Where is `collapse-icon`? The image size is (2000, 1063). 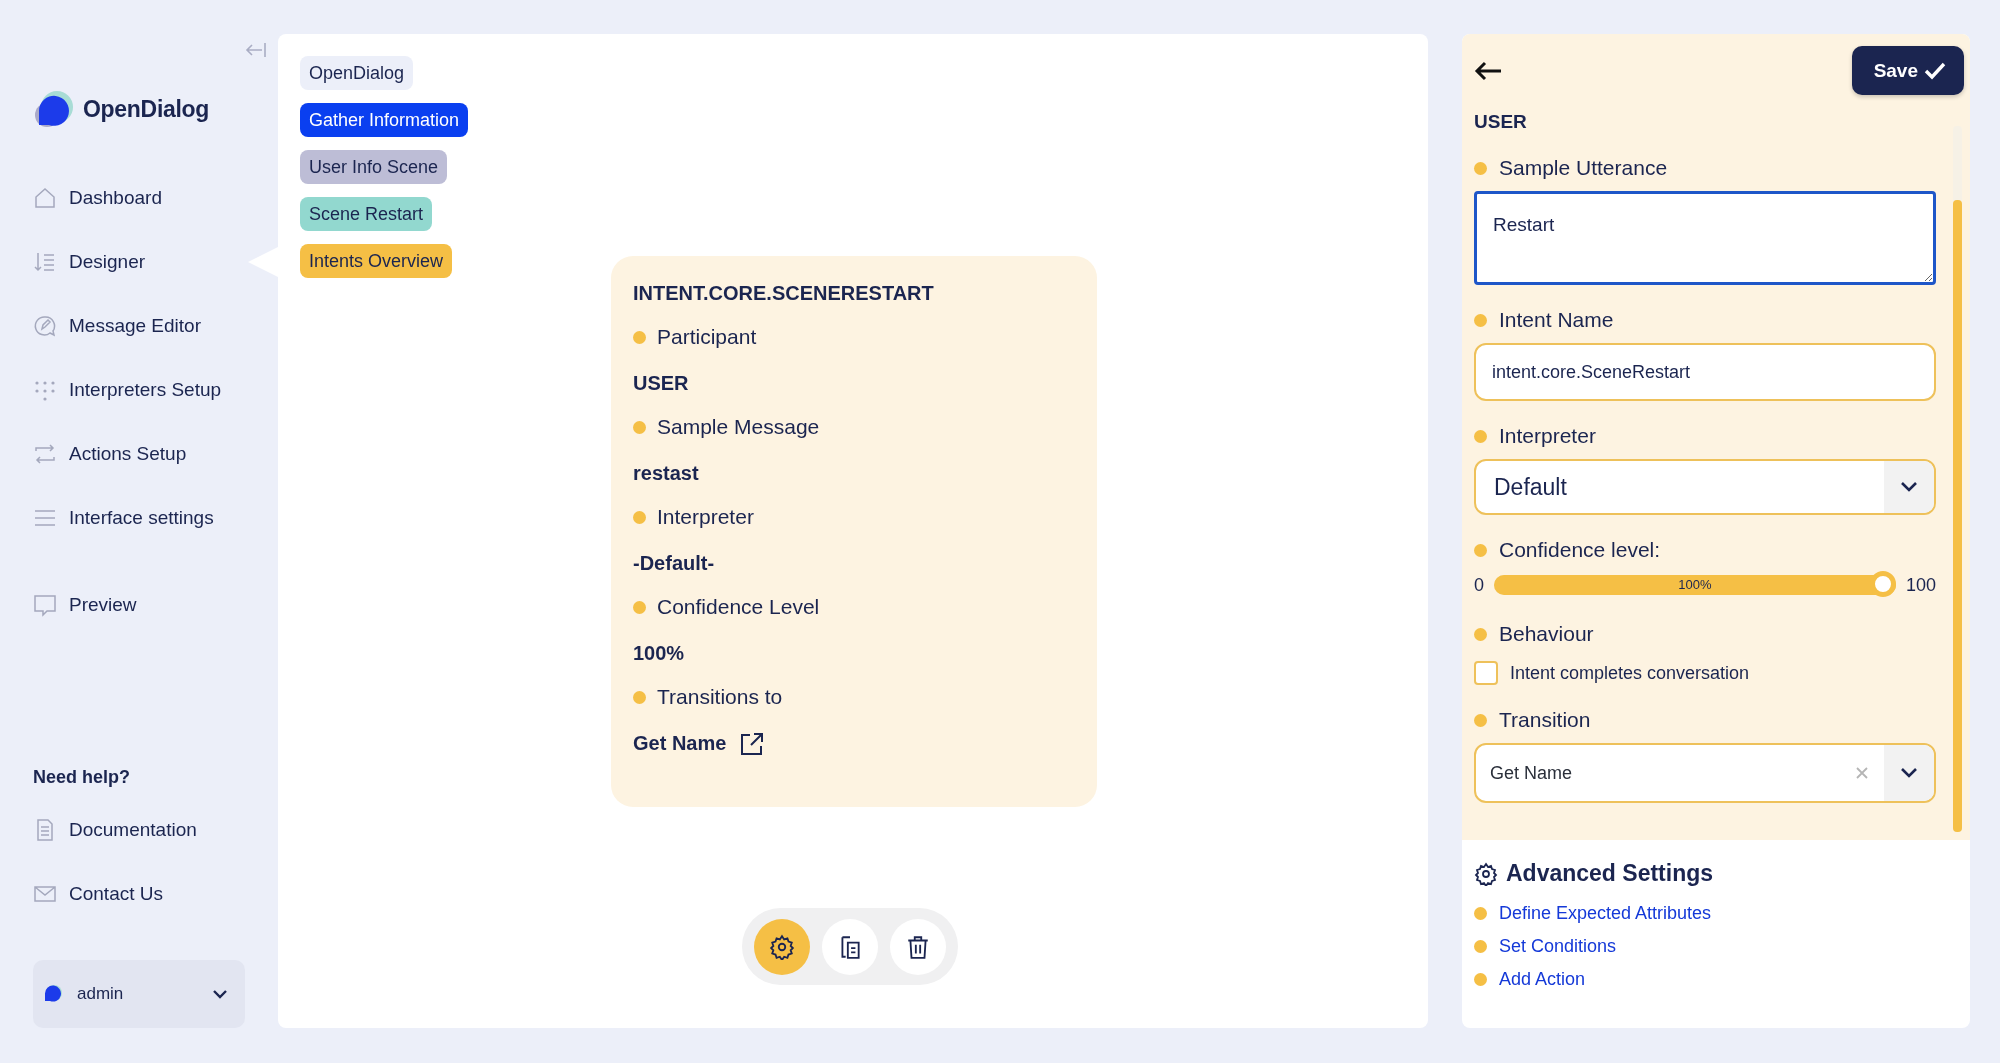
collapse-icon is located at coordinates (255, 50).